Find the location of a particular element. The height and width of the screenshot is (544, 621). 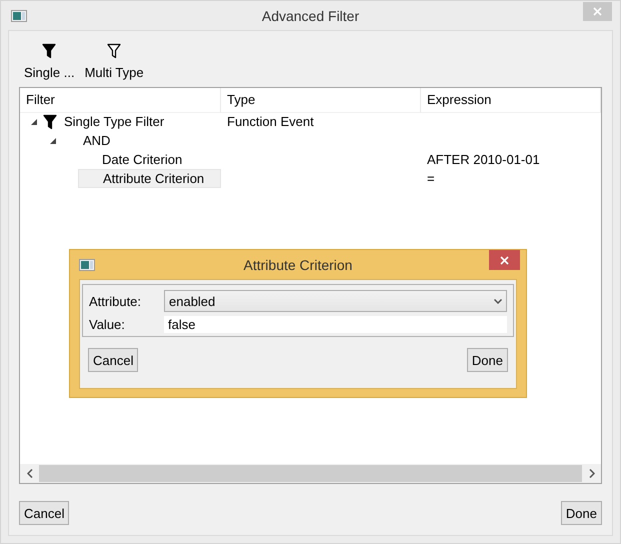

column-header: Filter is located at coordinates (120, 100).